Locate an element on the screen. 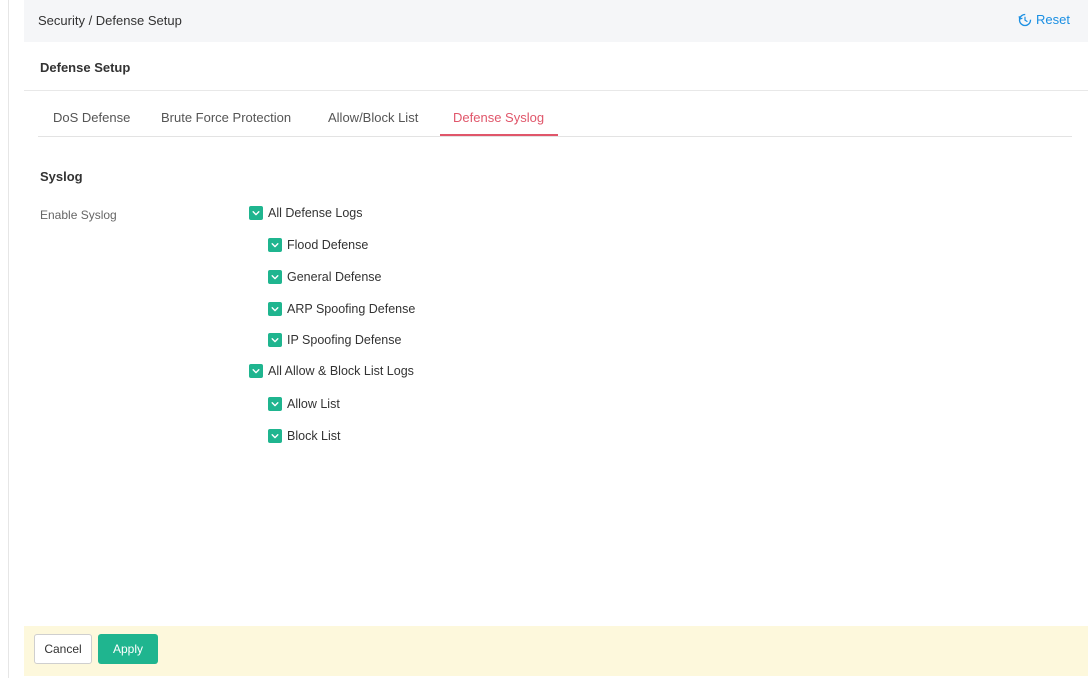 The width and height of the screenshot is (1088, 678). checkbox-ip-spoofing-defense: IP Spoofing Defense is located at coordinates (334, 340).